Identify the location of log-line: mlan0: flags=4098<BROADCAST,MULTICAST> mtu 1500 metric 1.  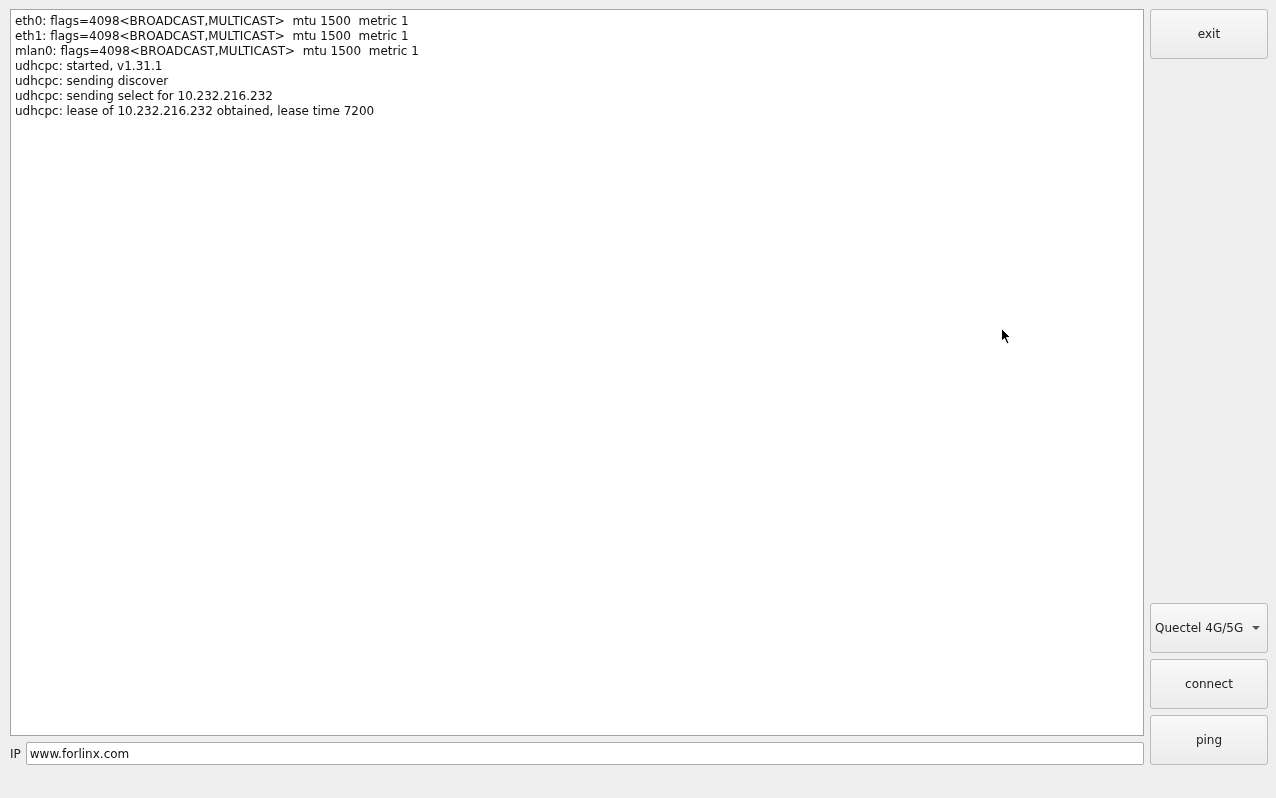
(217, 51).